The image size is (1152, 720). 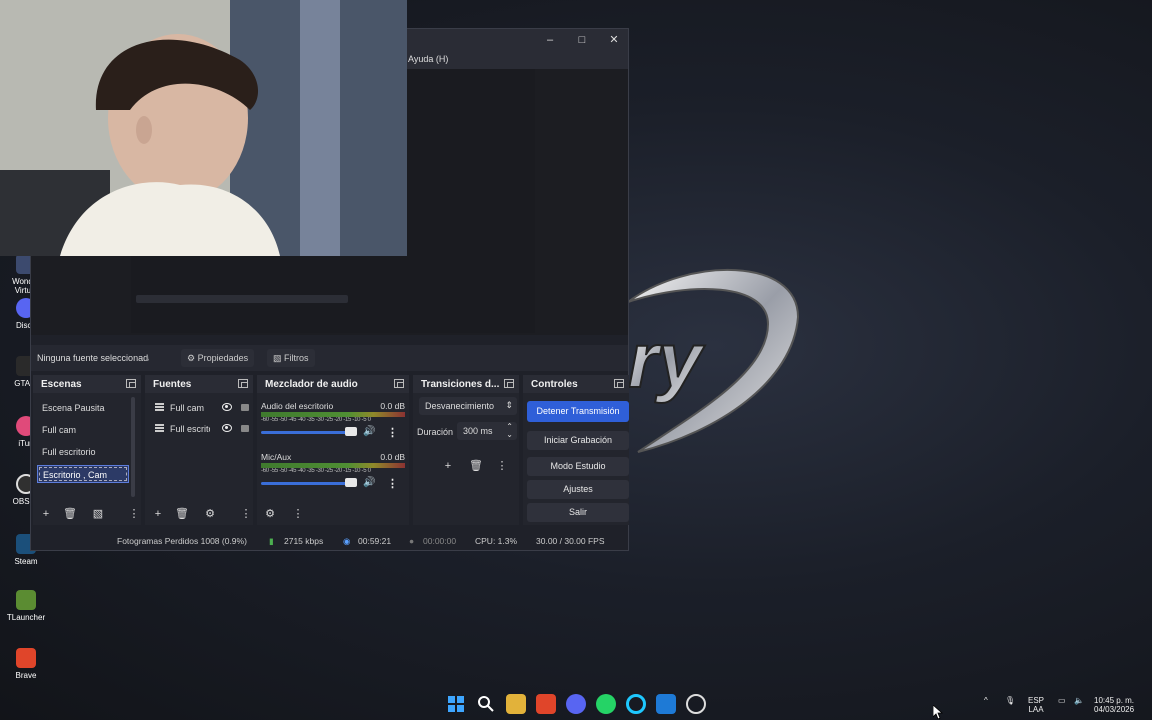 I want to click on source-settings-gear-icon: ⚙, so click(x=210, y=514).